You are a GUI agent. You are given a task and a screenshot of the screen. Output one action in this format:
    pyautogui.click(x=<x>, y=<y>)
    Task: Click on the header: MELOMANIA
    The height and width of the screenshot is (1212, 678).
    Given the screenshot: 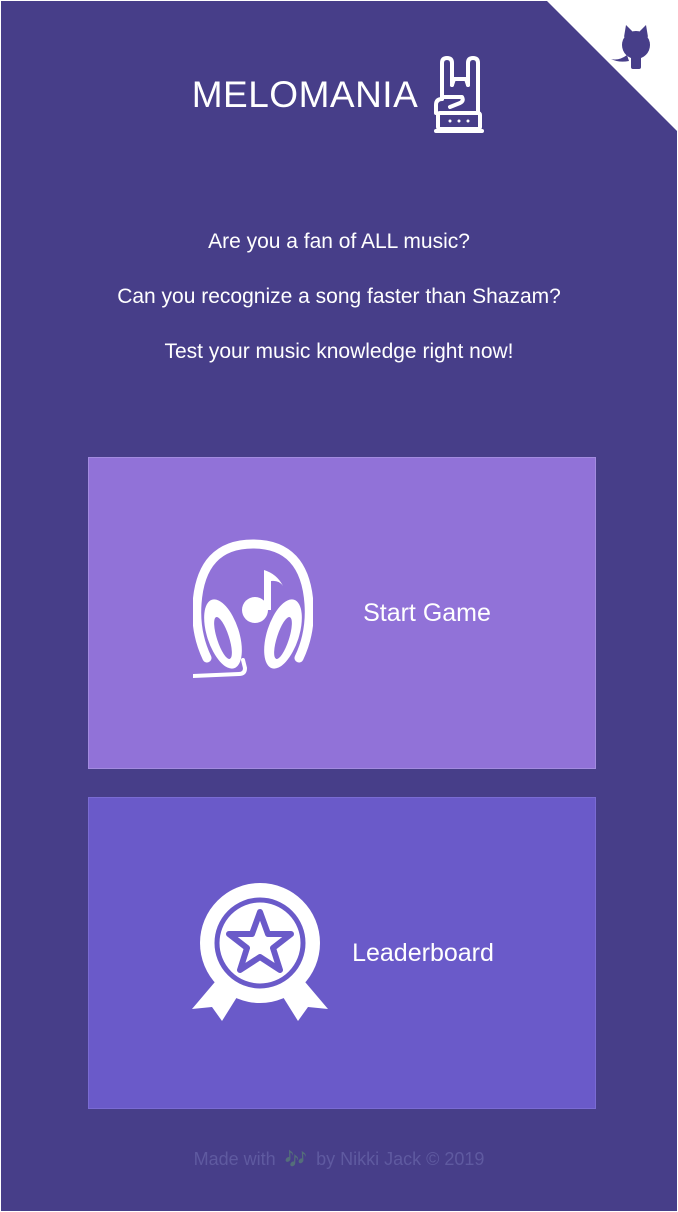 What is the action you would take?
    pyautogui.click(x=339, y=95)
    